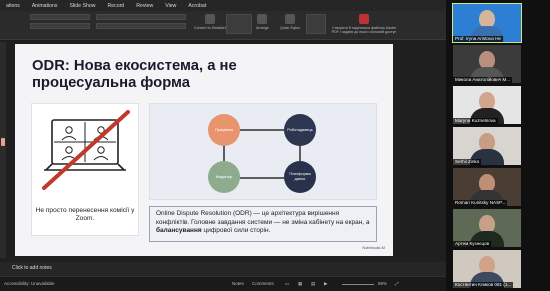 This screenshot has width=550, height=291. Describe the element at coordinates (224, 177) in the screenshot. I see `node-mediator: Медіатор` at that location.